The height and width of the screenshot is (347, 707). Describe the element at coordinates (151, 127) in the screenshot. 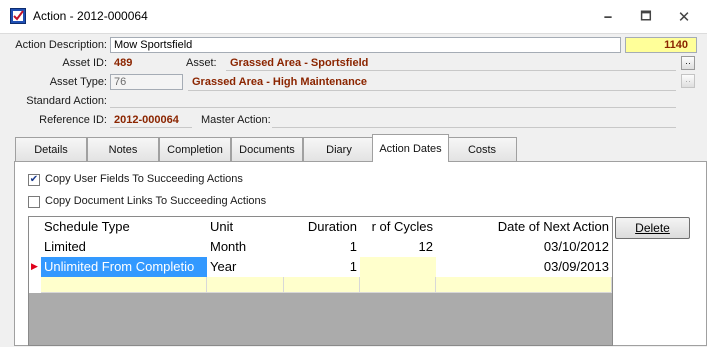

I see `reference-id-line` at that location.